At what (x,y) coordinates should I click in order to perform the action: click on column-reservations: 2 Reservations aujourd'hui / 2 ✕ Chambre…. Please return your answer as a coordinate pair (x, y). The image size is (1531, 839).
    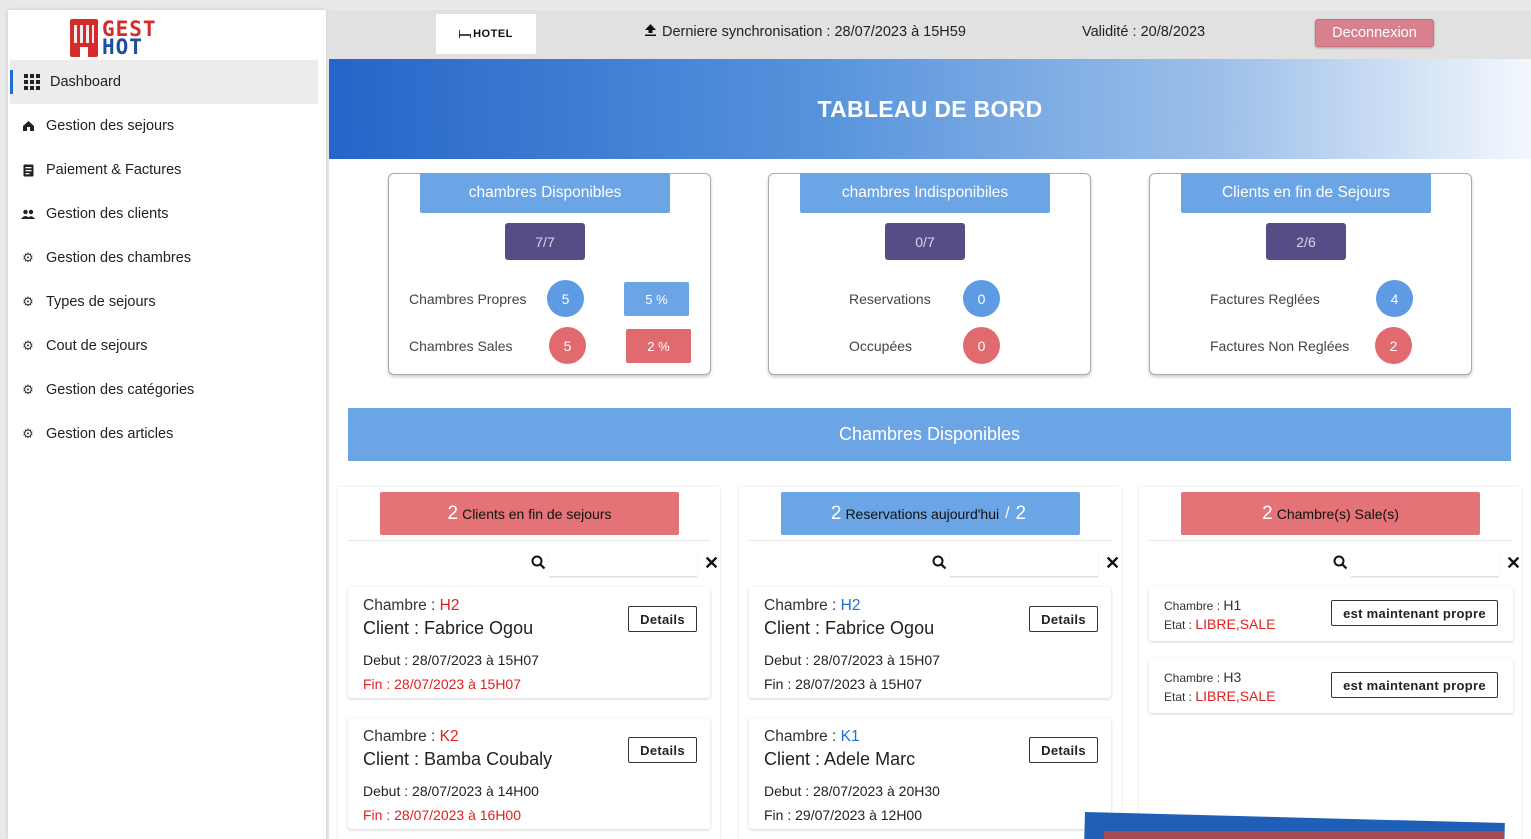
    Looking at the image, I should click on (930, 663).